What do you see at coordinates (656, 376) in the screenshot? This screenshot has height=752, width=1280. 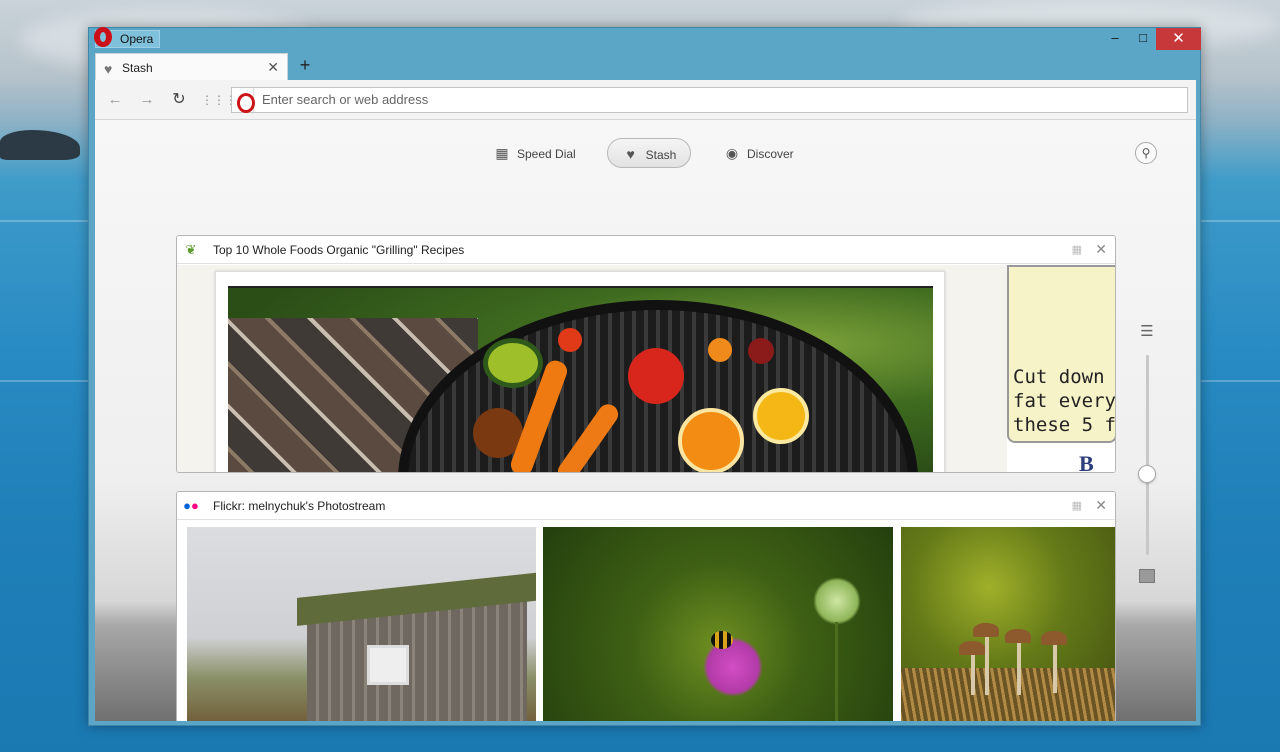 I see `tomato` at bounding box center [656, 376].